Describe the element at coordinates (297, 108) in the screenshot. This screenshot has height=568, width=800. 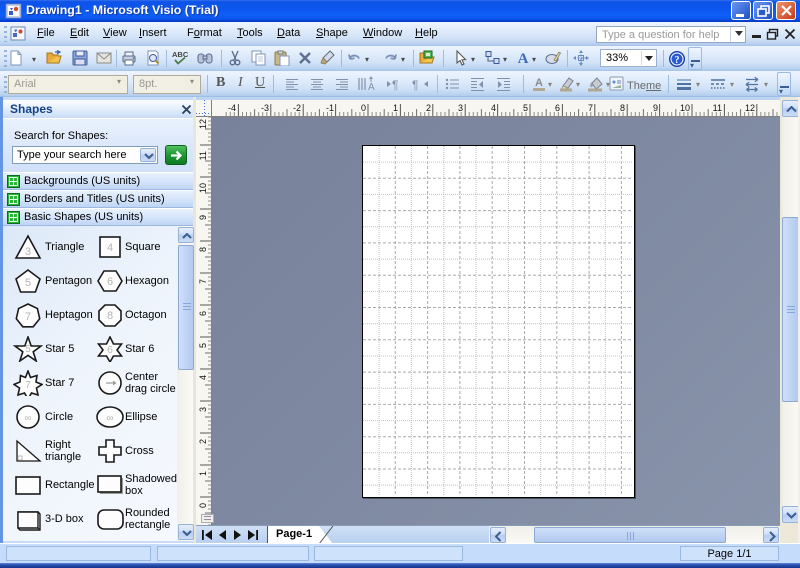
I see `svg-text: -2` at that location.